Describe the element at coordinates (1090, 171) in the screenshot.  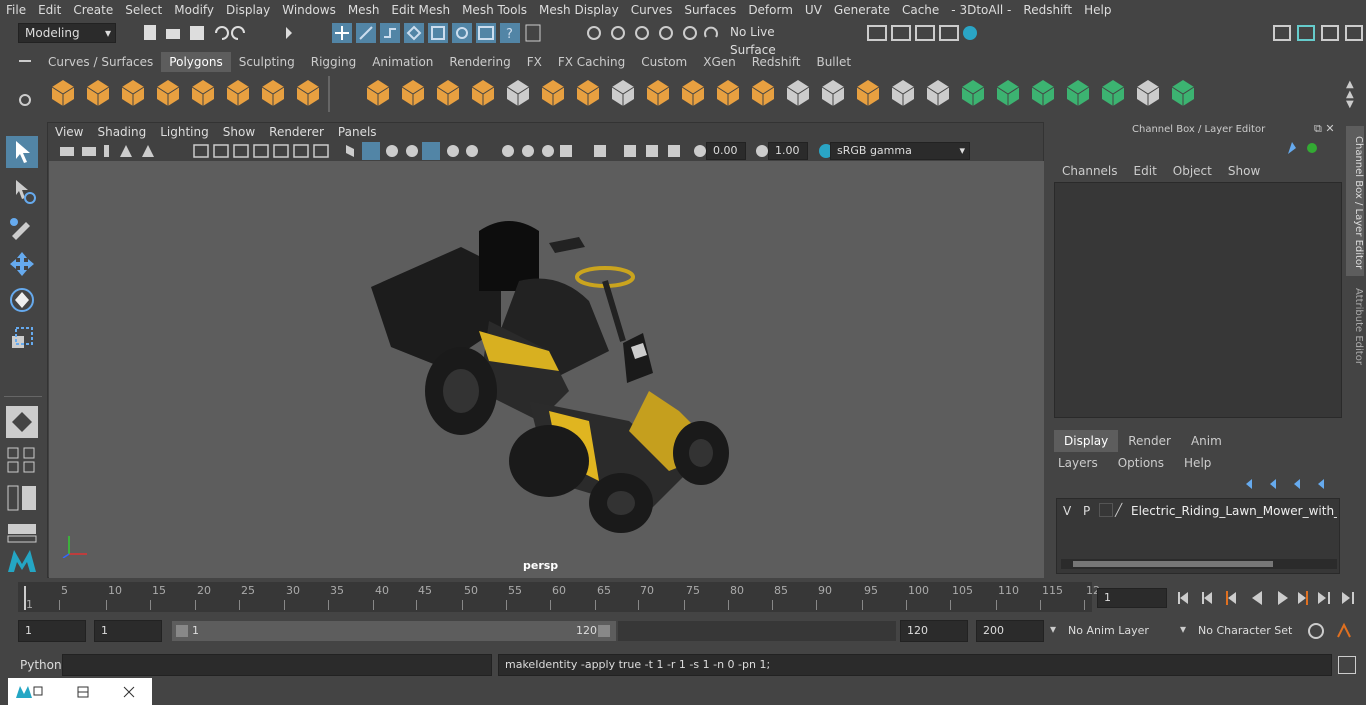
I see `channel-menu-channels: Channels` at that location.